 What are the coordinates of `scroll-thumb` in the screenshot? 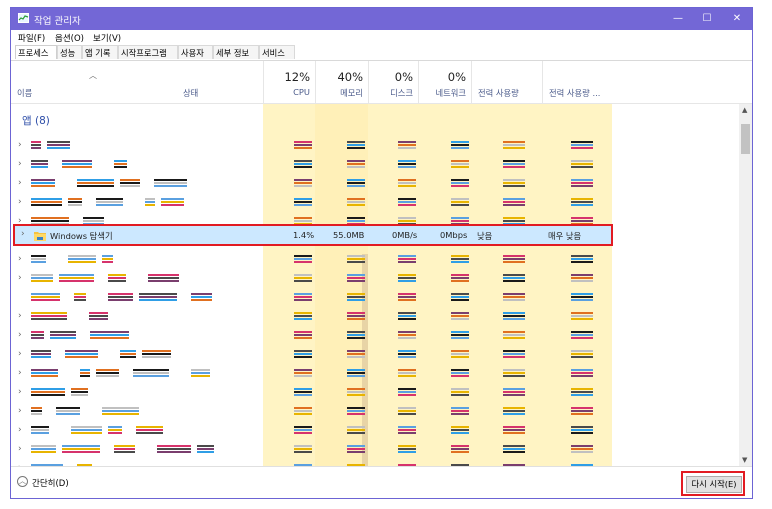 It's located at (745, 139).